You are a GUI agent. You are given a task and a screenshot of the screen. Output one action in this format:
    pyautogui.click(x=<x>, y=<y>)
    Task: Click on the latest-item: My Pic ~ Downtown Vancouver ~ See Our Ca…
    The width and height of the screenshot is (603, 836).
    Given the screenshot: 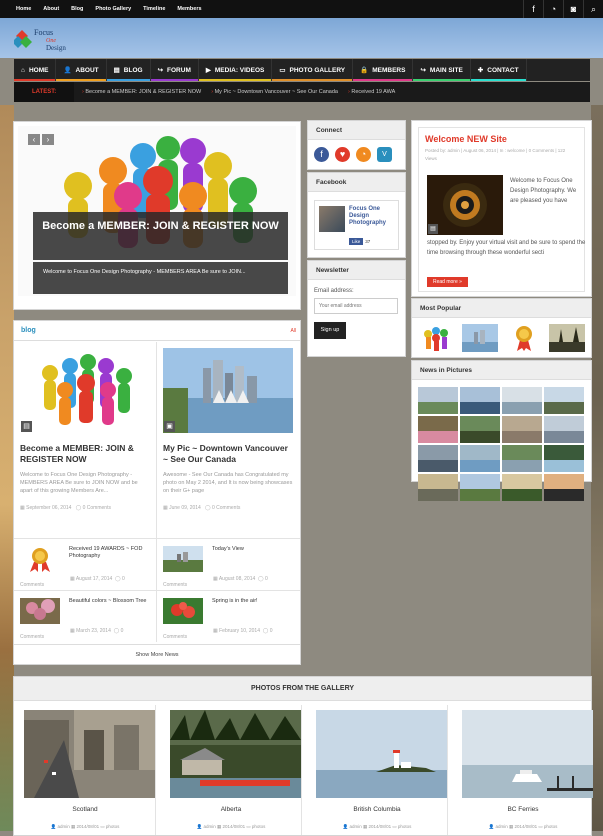 What is the action you would take?
    pyautogui.click(x=274, y=92)
    